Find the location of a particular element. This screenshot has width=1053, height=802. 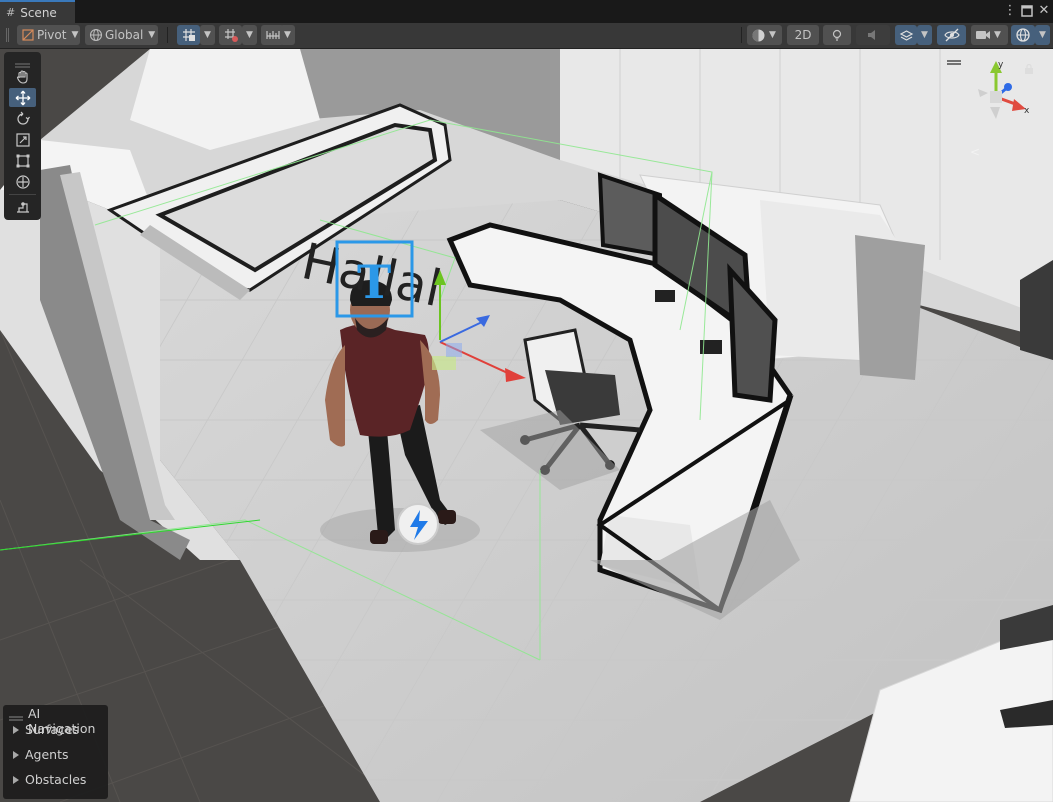

ruler-icon is located at coordinates (272, 35).